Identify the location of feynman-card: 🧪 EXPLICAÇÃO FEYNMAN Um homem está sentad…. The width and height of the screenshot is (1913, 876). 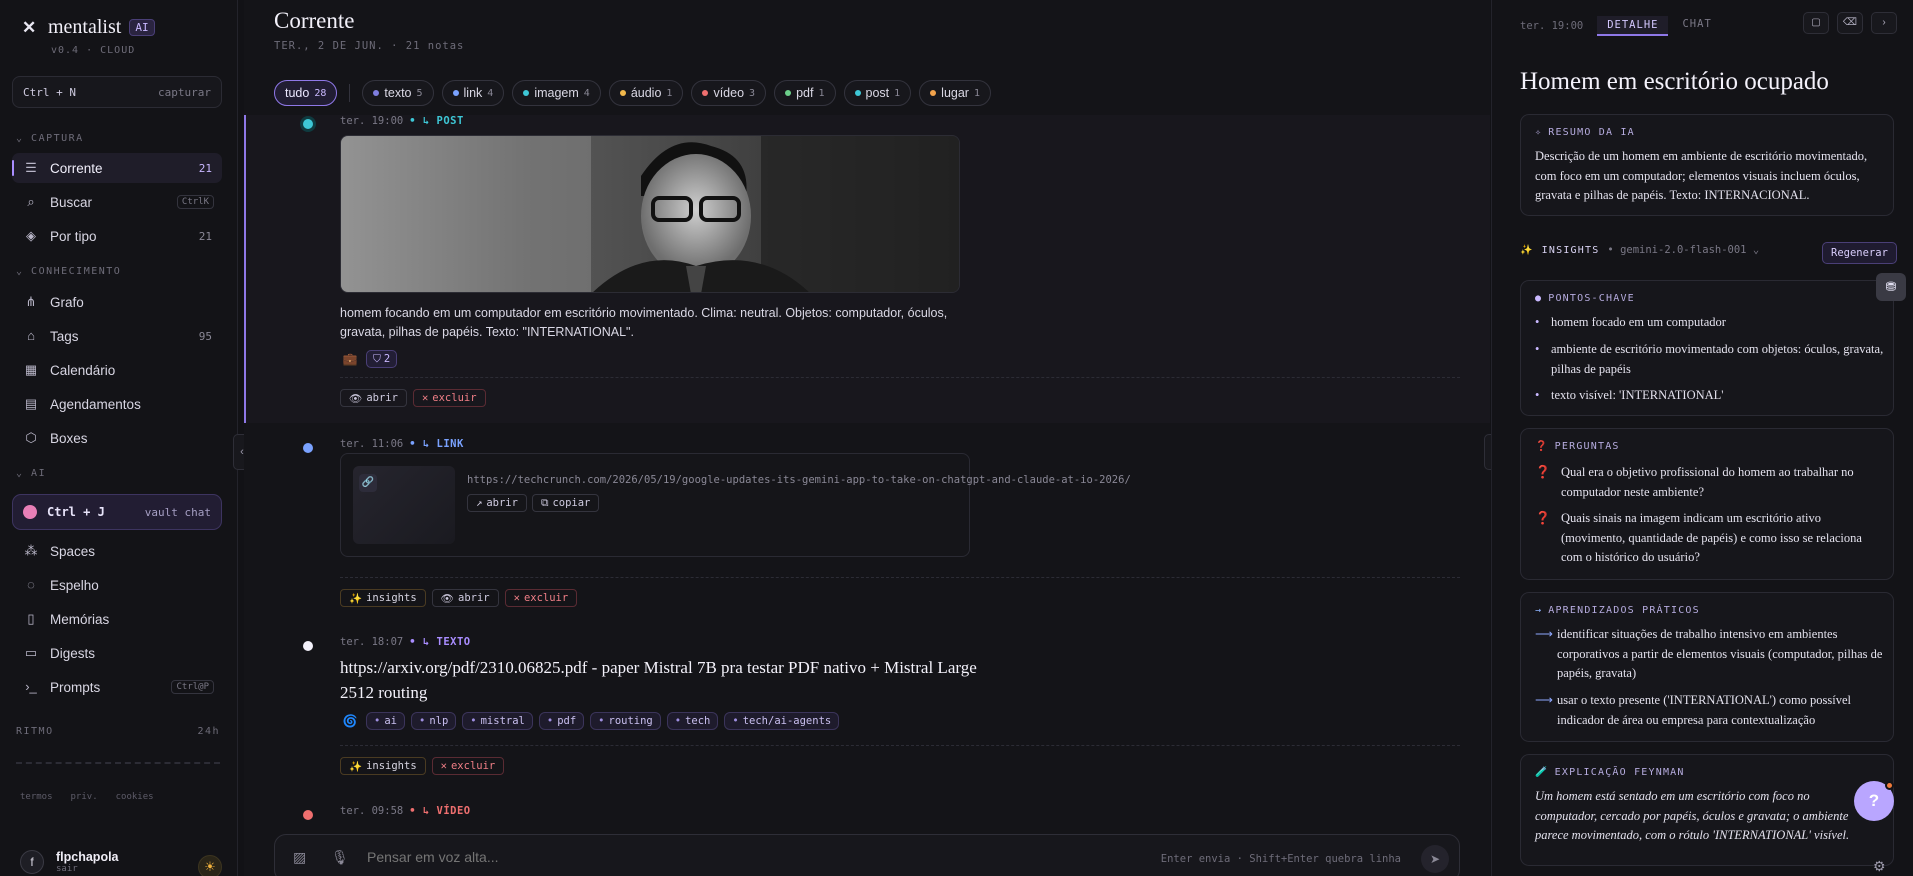
(1707, 810).